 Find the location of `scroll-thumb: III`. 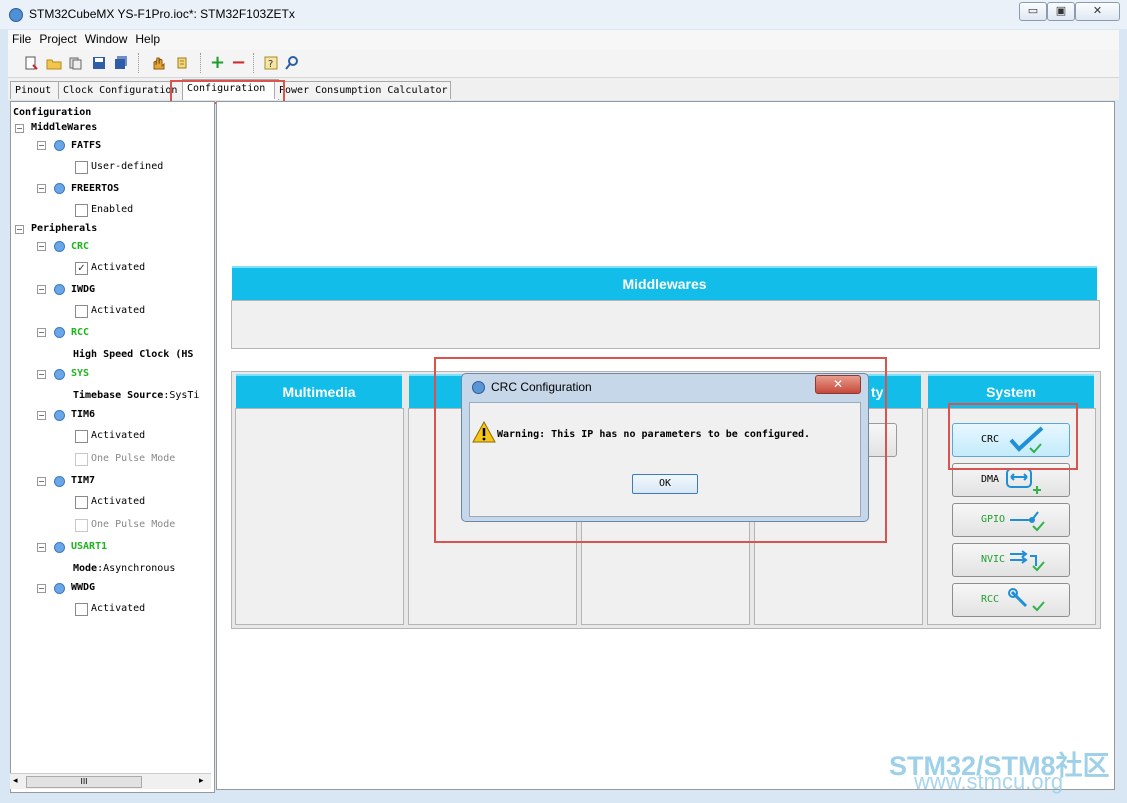

scroll-thumb: III is located at coordinates (84, 782).